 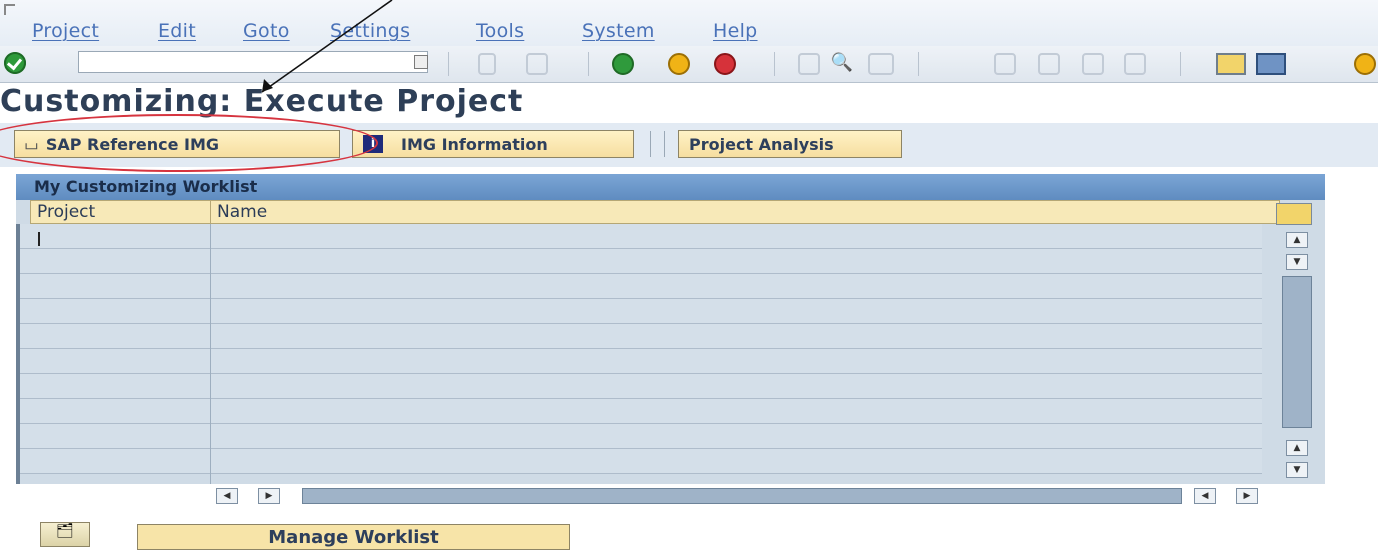 What do you see at coordinates (177, 31) in the screenshot?
I see `menu-edit: Edit` at bounding box center [177, 31].